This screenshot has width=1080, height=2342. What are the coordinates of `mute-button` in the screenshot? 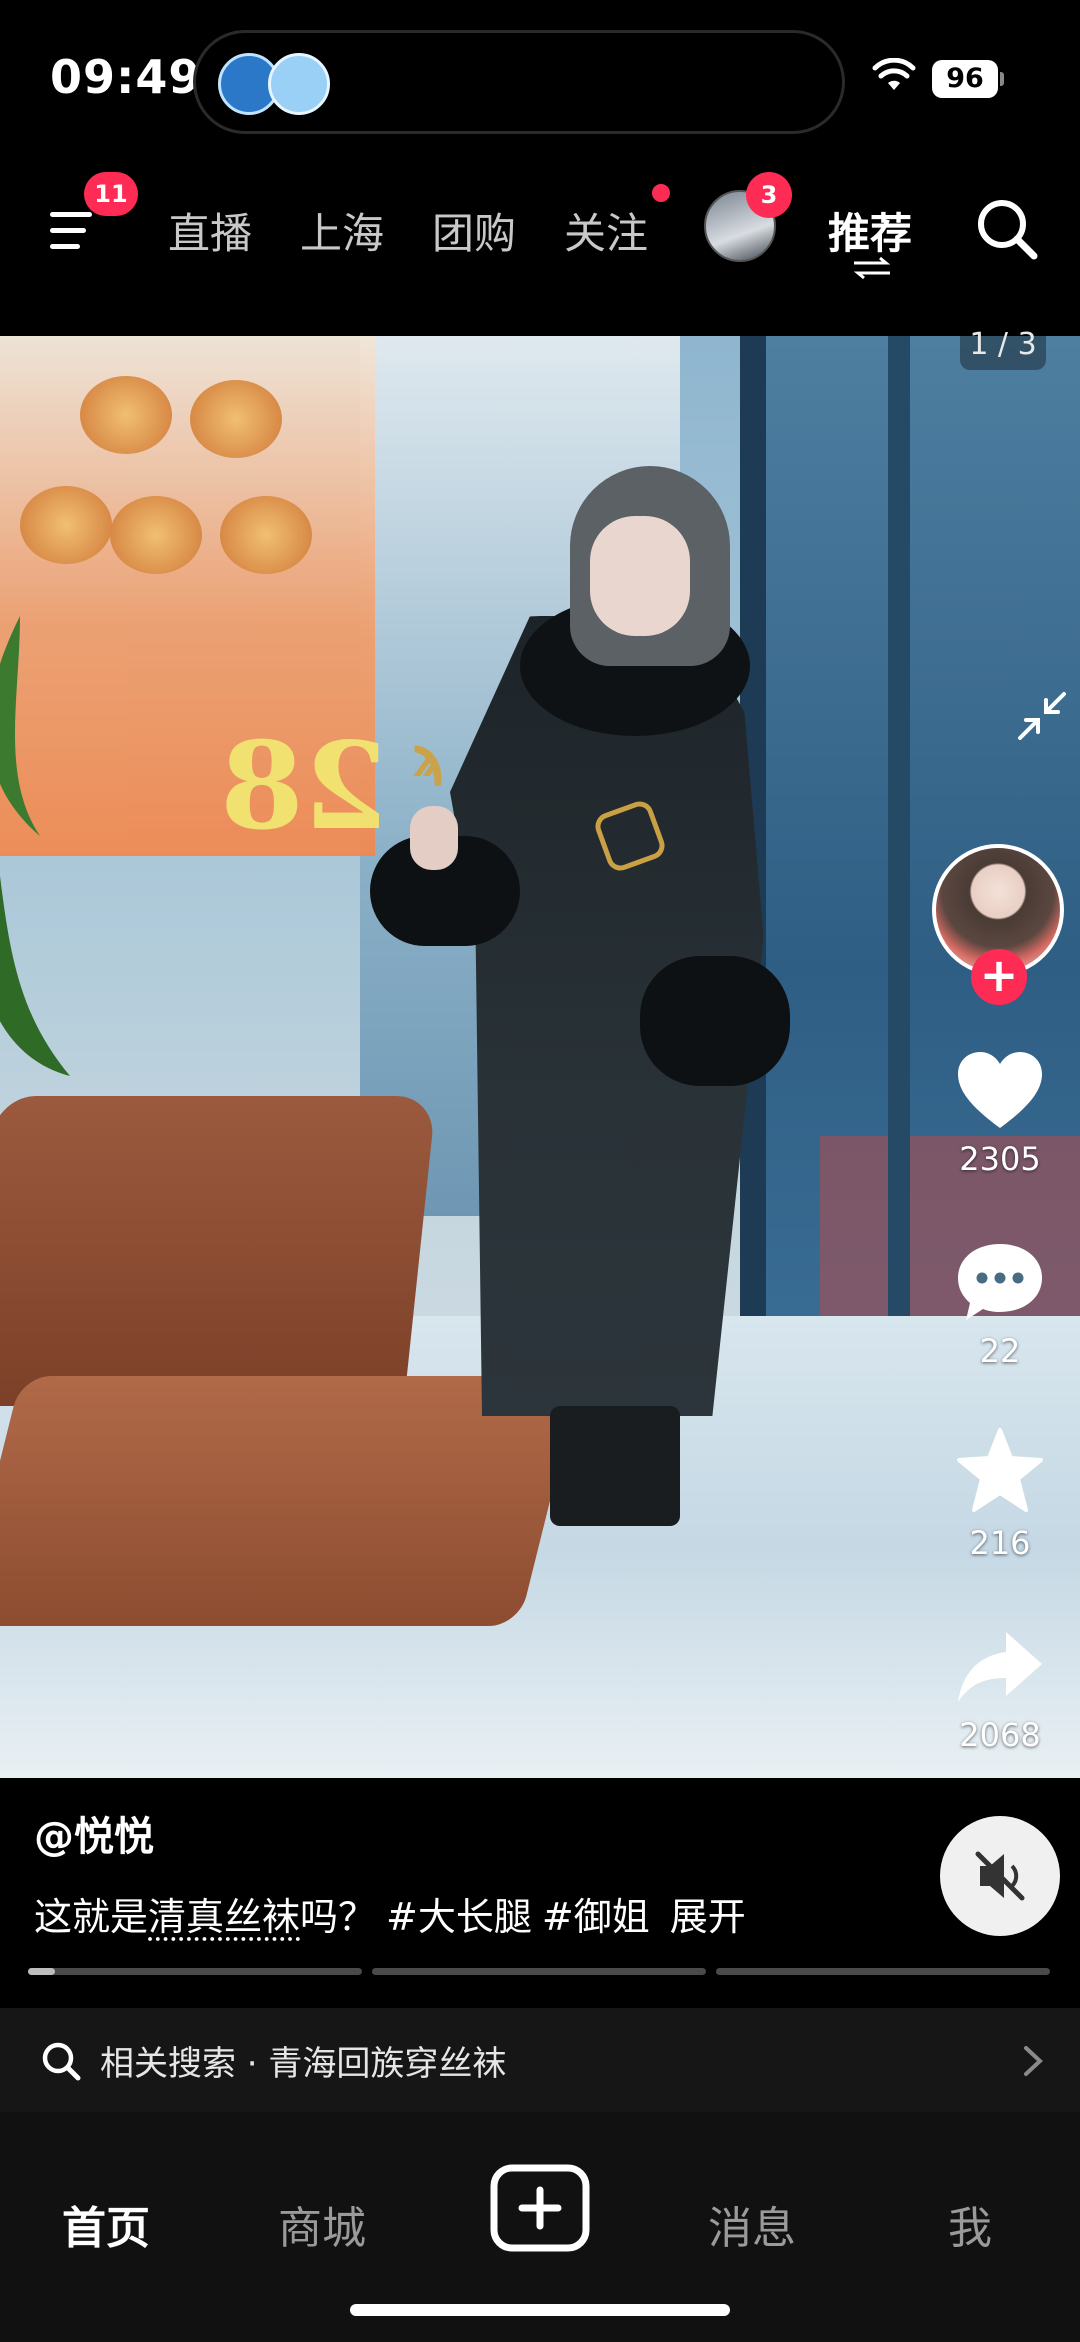 It's located at (1000, 1876).